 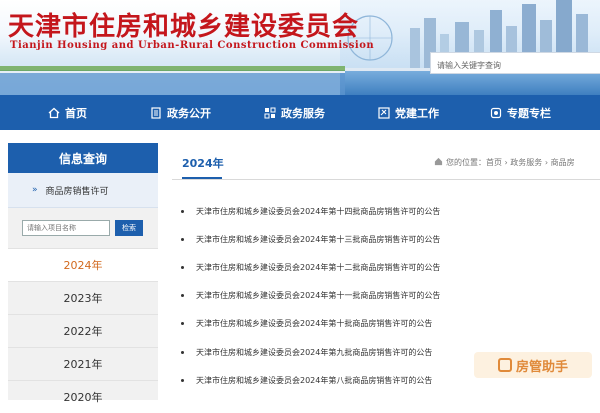 I want to click on notice-item: 天津市住房和城乡建设委员会2024年第十一批商品房销售许可的公告, so click(x=310, y=295).